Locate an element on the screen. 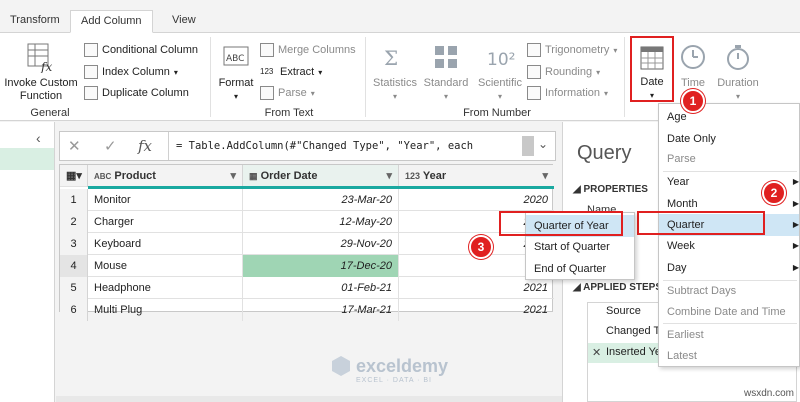  cell-product: Mouse is located at coordinates (165, 266).